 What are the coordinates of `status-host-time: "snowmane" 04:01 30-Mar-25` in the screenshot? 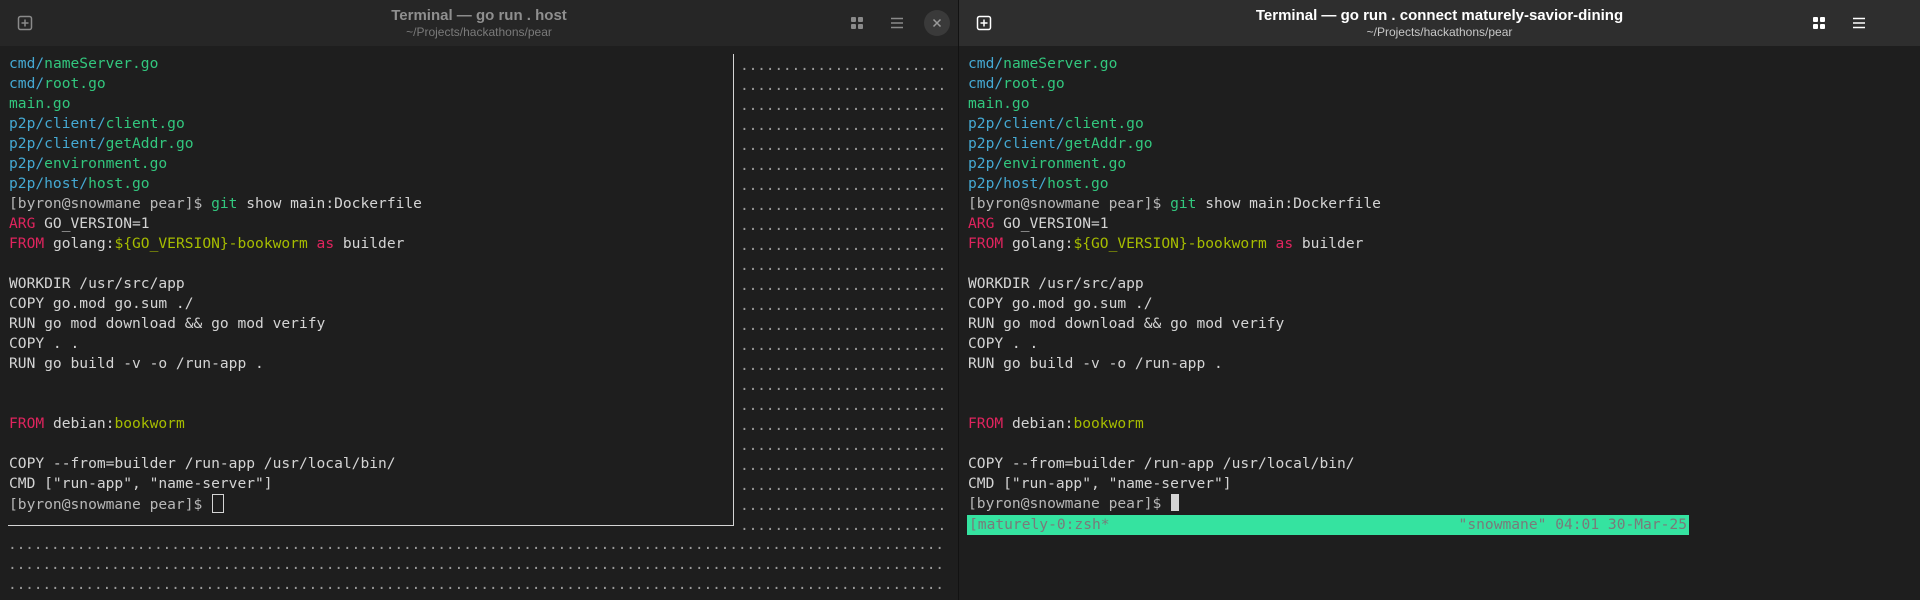 It's located at (1572, 524).